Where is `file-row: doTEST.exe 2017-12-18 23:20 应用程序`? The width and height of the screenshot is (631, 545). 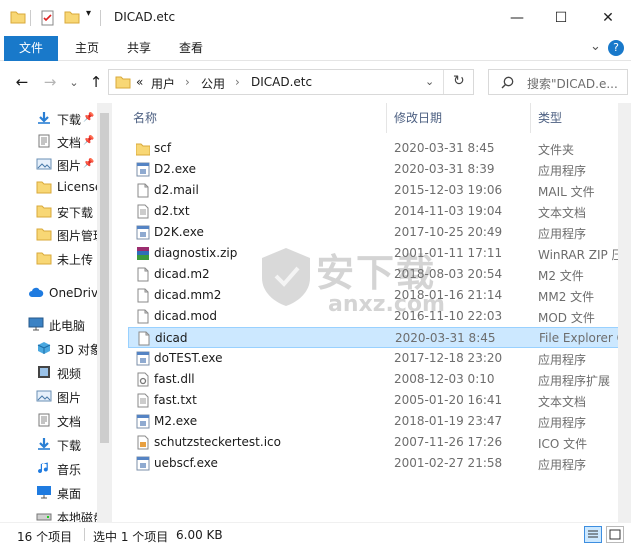 file-row: doTEST.exe 2017-12-18 23:20 应用程序 is located at coordinates (379, 358).